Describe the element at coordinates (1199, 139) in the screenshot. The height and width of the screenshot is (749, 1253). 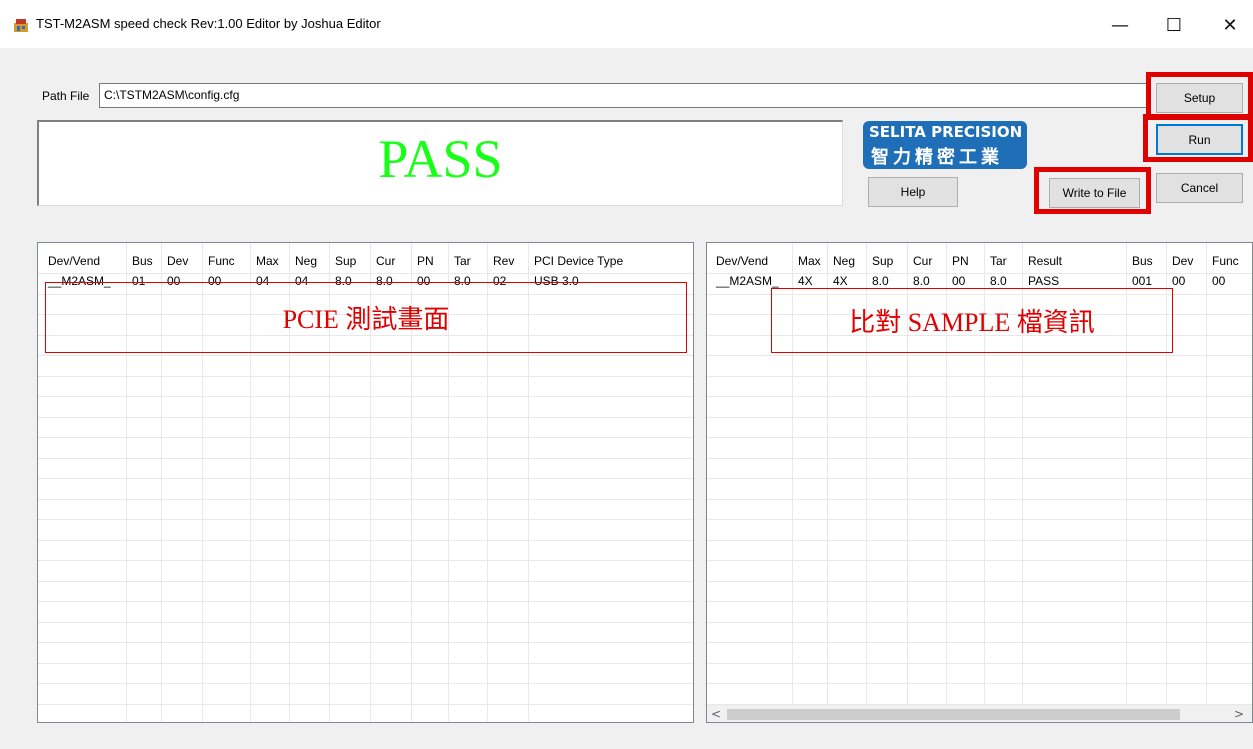
I see `run-button: Run` at that location.